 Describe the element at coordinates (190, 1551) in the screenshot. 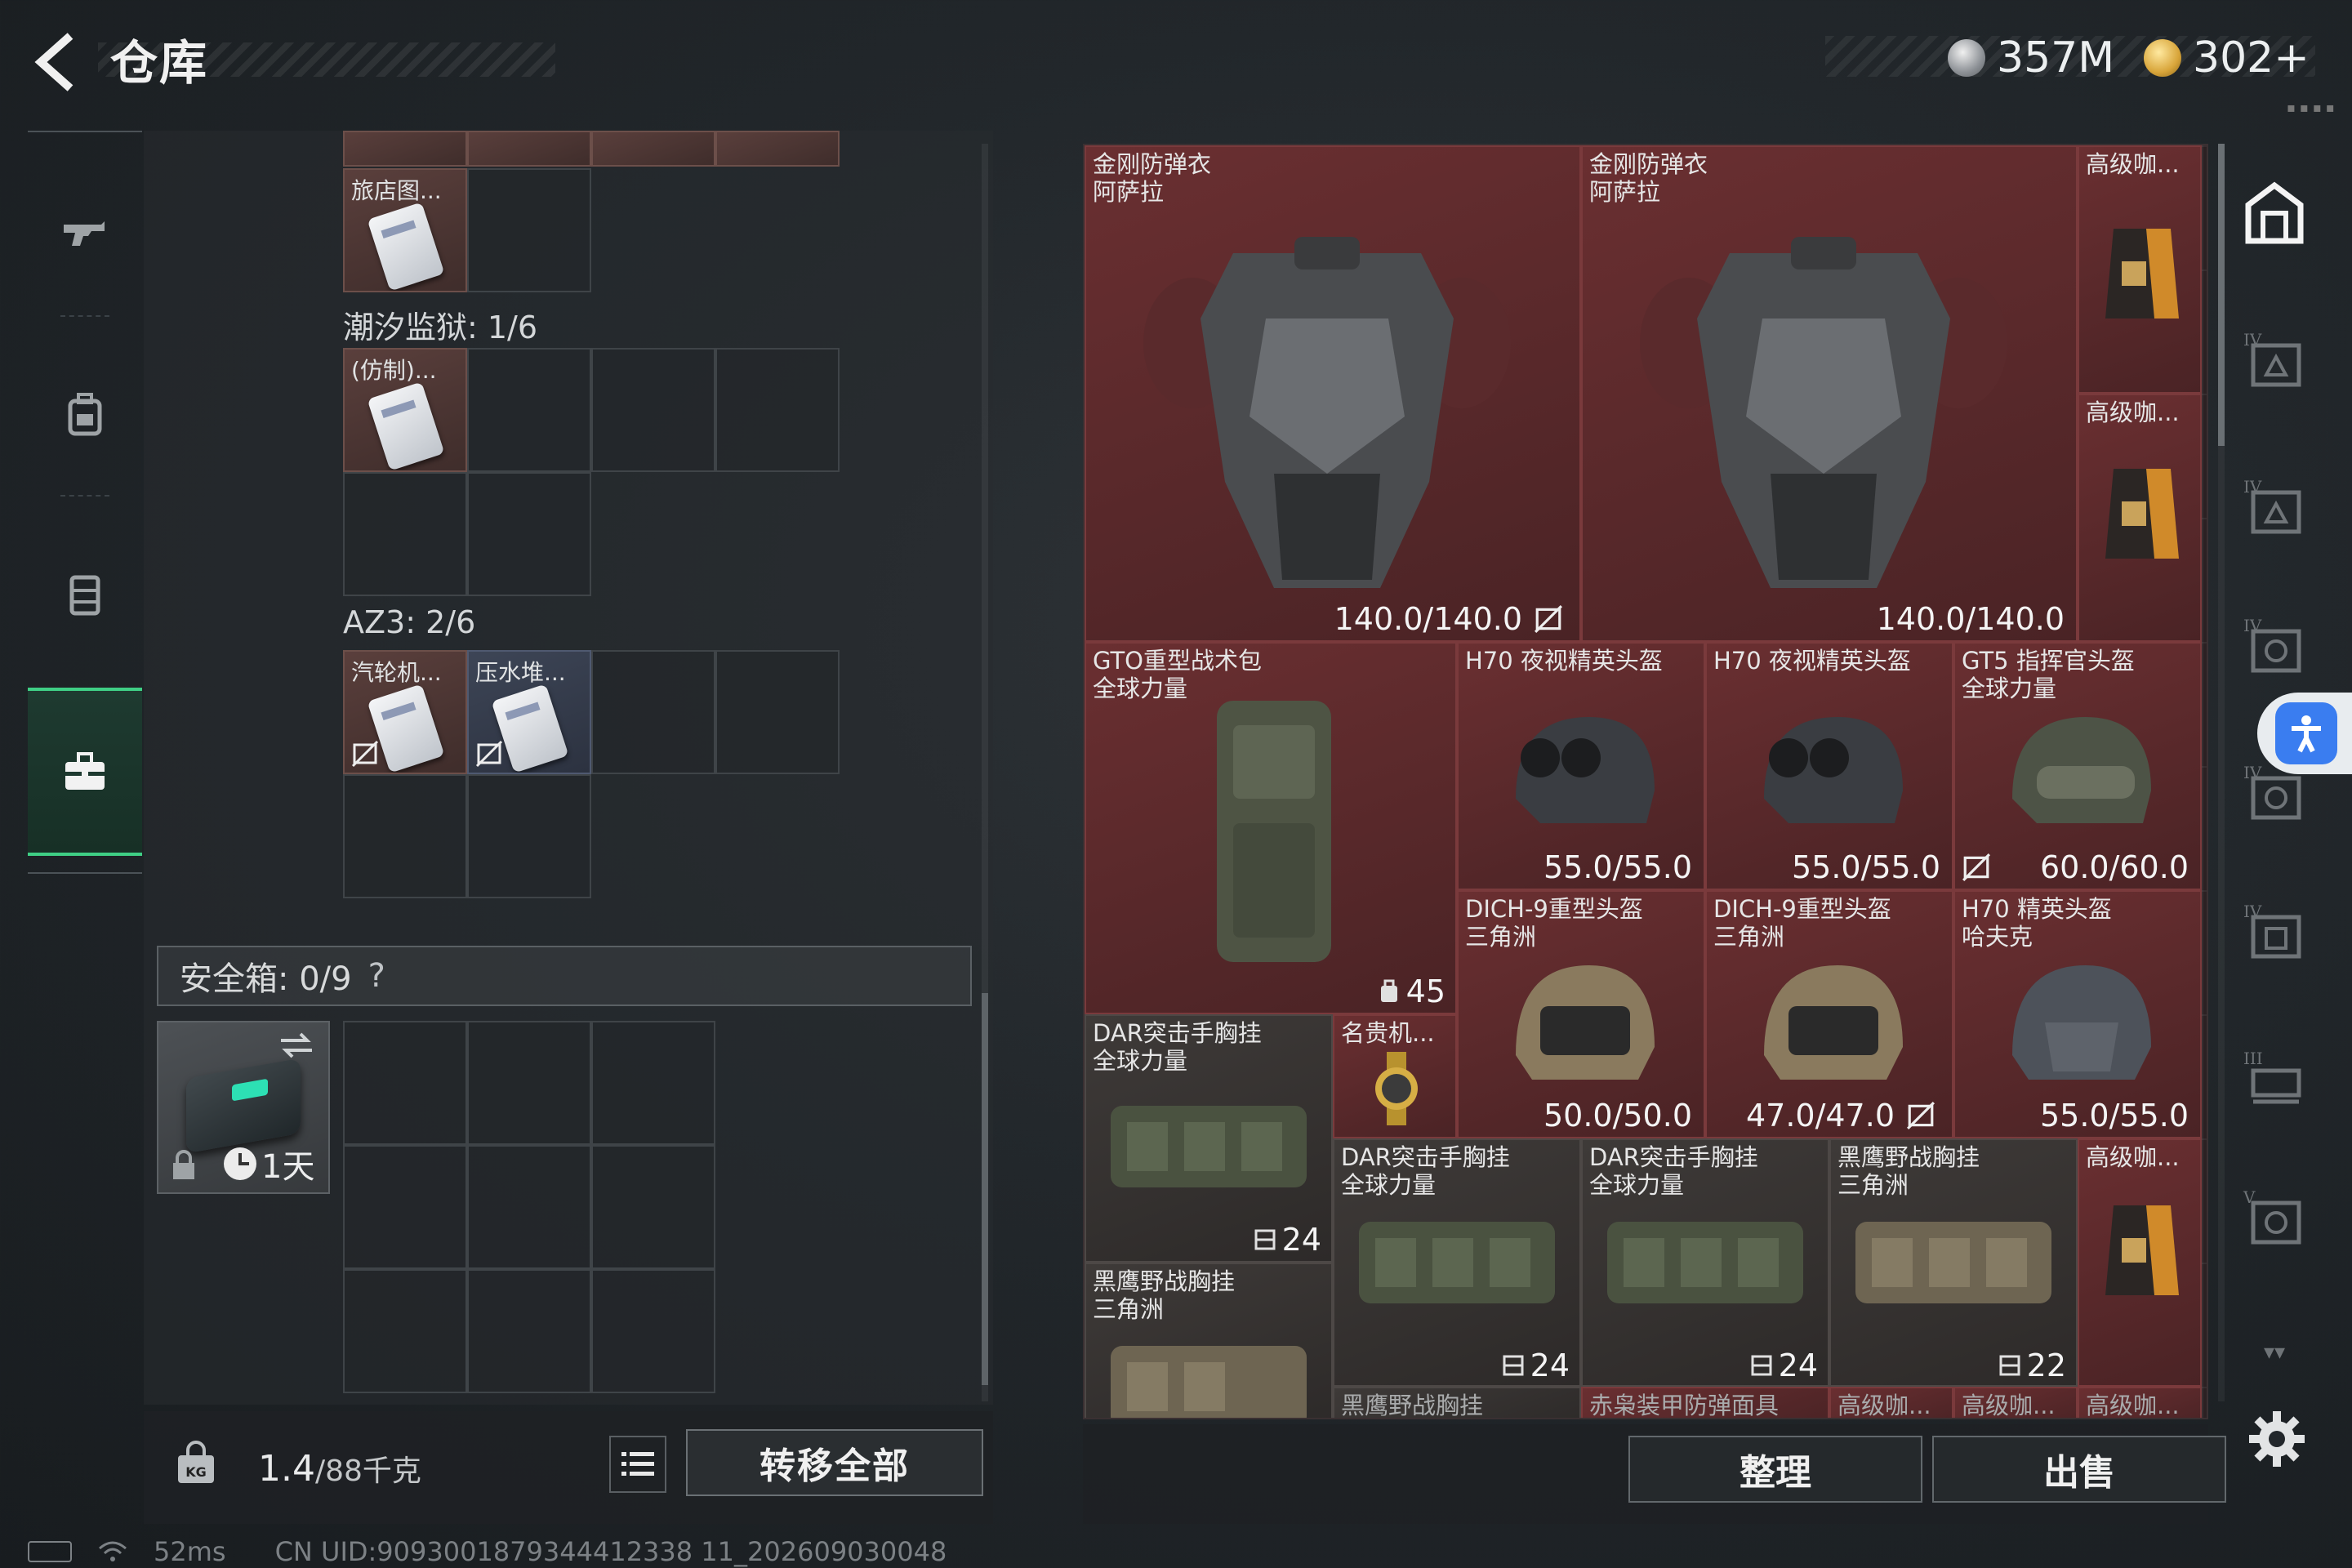

I see `ping-value: 52ms` at that location.